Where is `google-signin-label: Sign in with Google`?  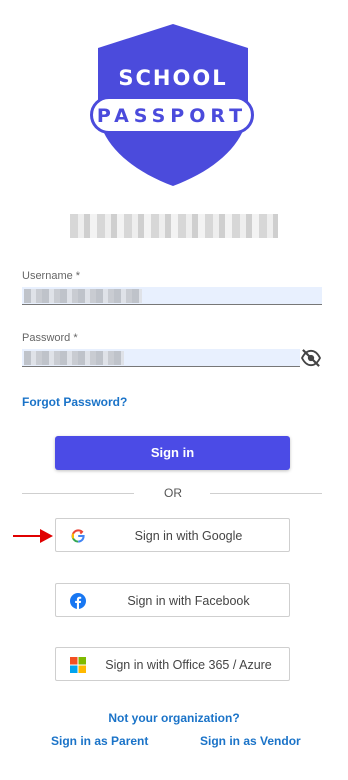 google-signin-label: Sign in with Google is located at coordinates (188, 536).